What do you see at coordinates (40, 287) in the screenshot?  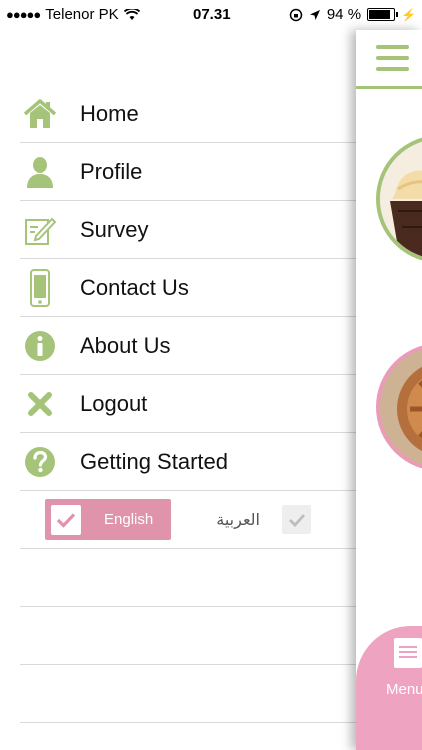 I see `phone-icon` at bounding box center [40, 287].